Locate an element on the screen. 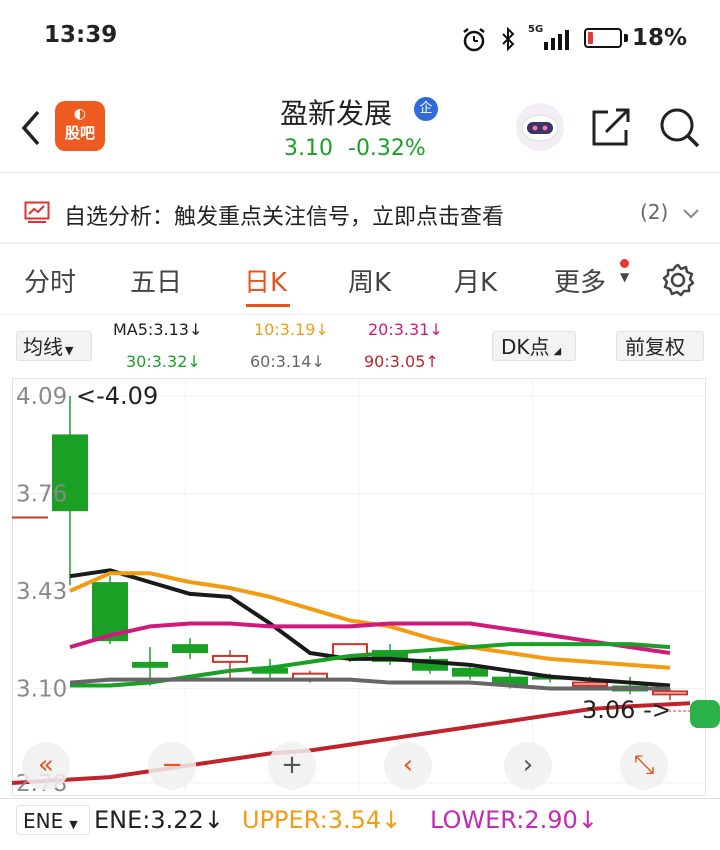 The height and width of the screenshot is (850, 720). logo-mark: ◐ is located at coordinates (80, 114).